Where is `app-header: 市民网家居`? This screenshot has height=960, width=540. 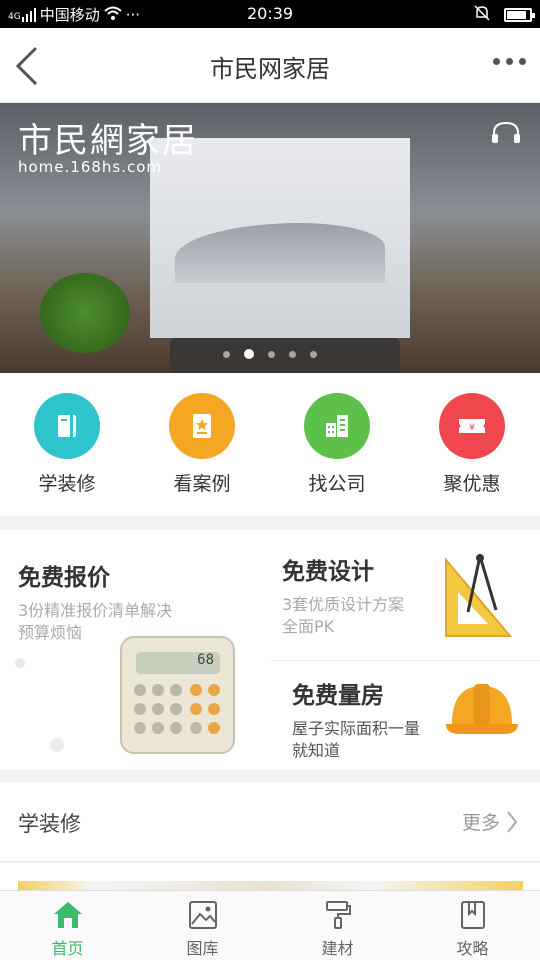 app-header: 市民网家居 is located at coordinates (270, 65).